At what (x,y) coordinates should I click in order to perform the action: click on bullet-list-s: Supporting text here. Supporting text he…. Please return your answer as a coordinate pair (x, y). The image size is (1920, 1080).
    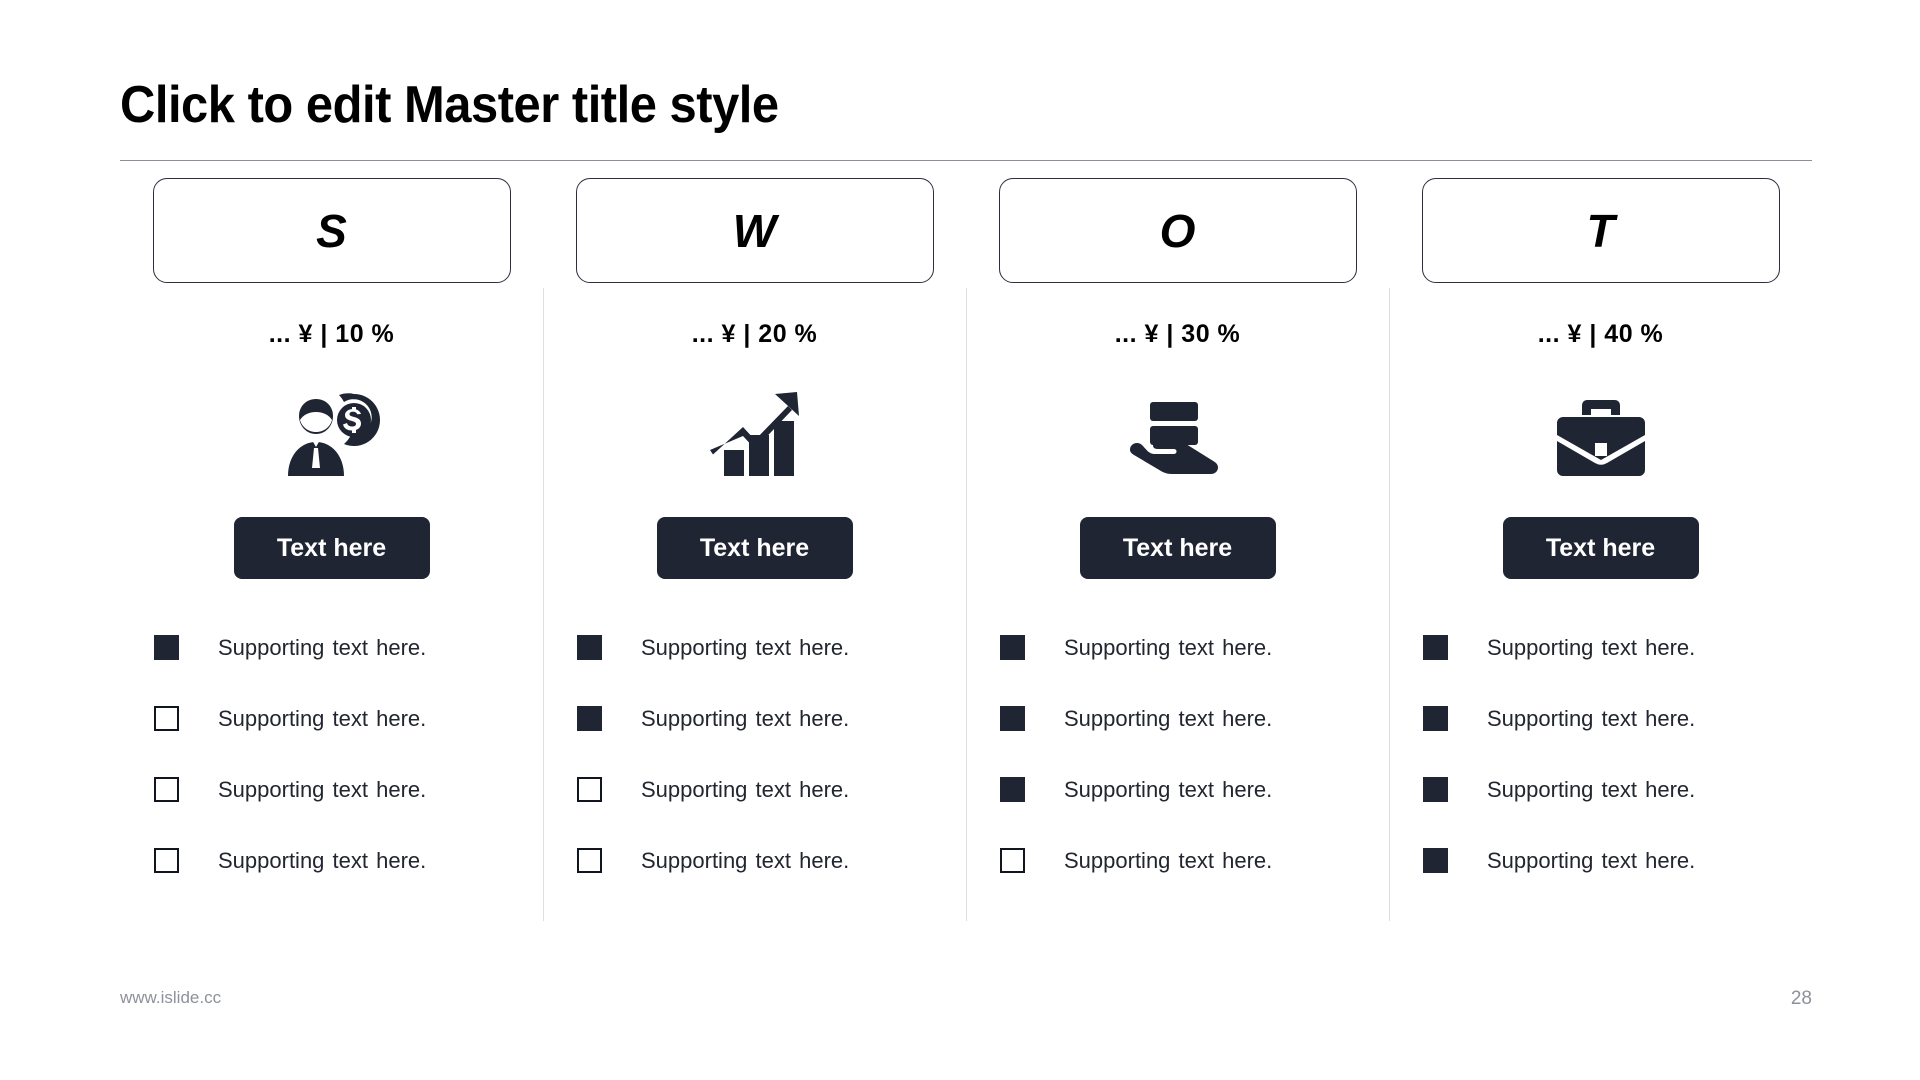
    Looking at the image, I should click on (331, 754).